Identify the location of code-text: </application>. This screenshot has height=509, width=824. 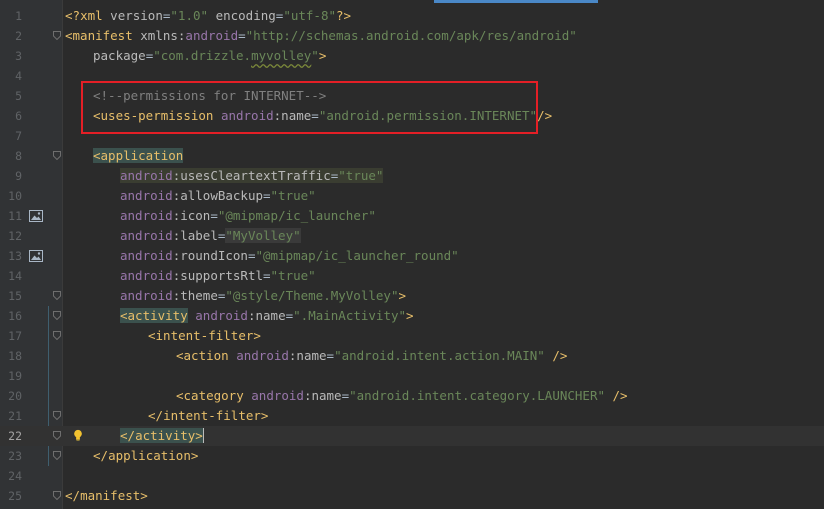
(145, 456).